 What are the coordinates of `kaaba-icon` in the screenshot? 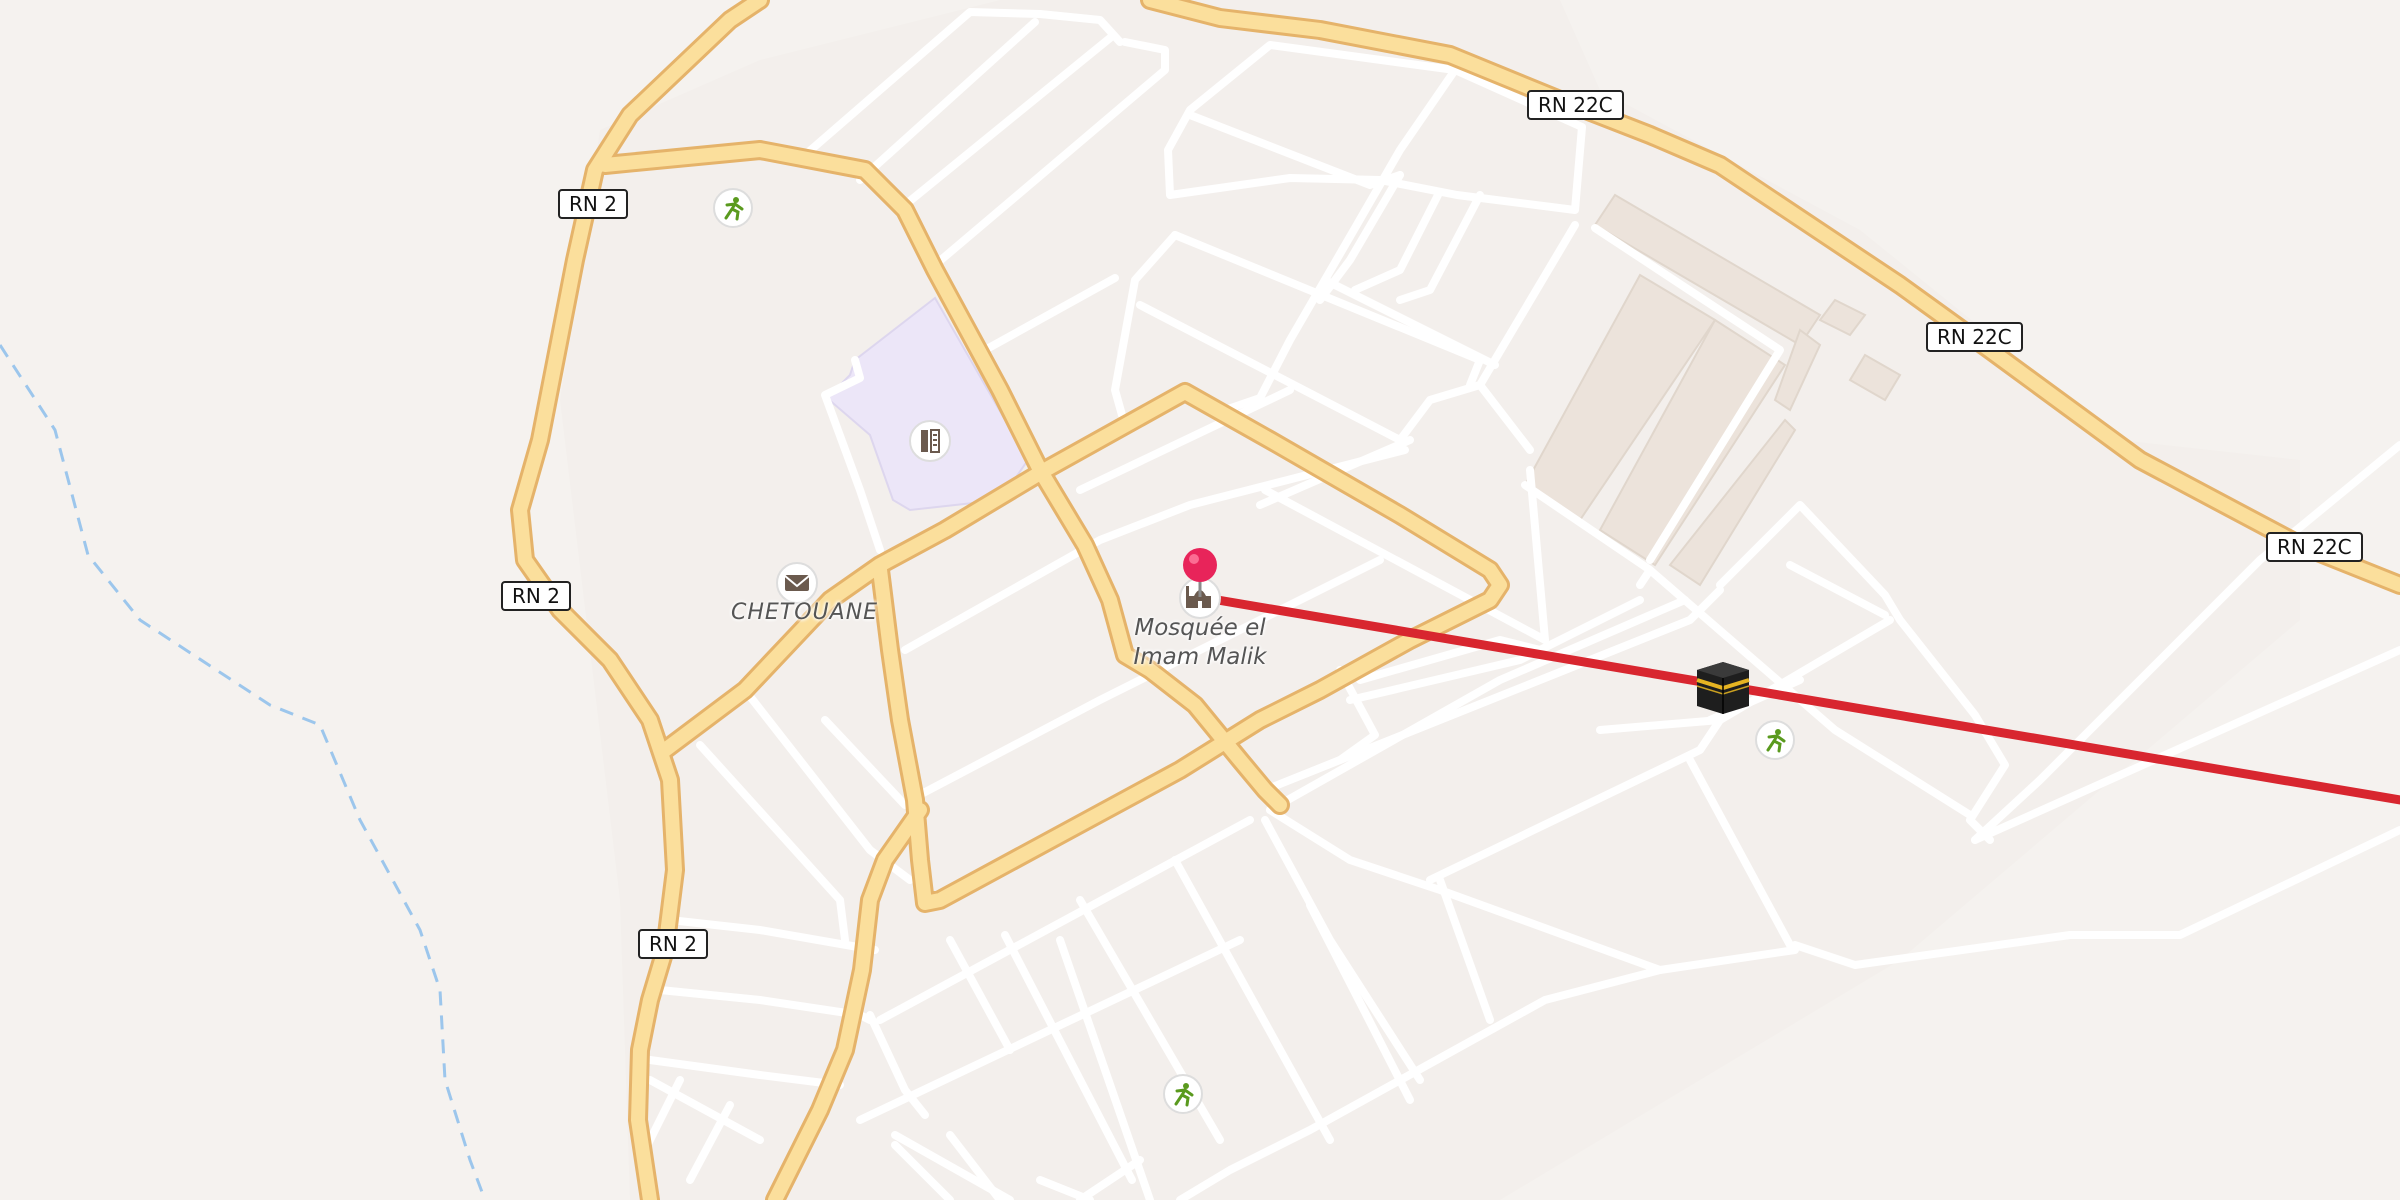 It's located at (1723, 688).